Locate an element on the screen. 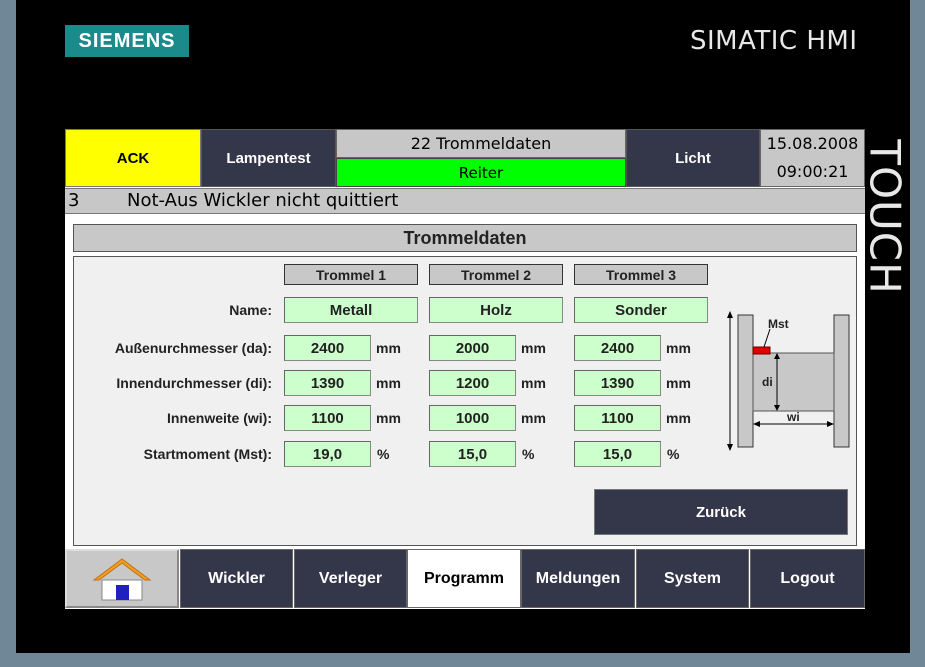  date-display: 15.08.2008 is located at coordinates (812, 143).